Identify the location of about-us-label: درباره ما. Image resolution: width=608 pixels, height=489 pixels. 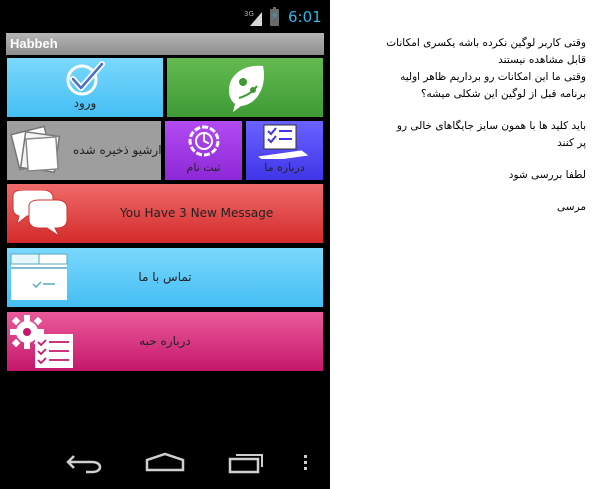
(284, 167).